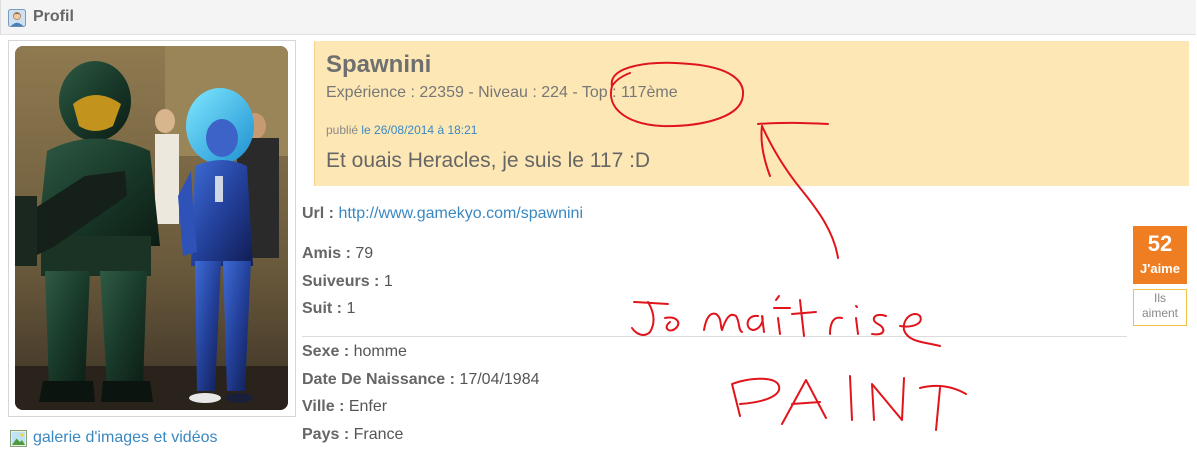  Describe the element at coordinates (598, 17) in the screenshot. I see `profile-header: Profil` at that location.